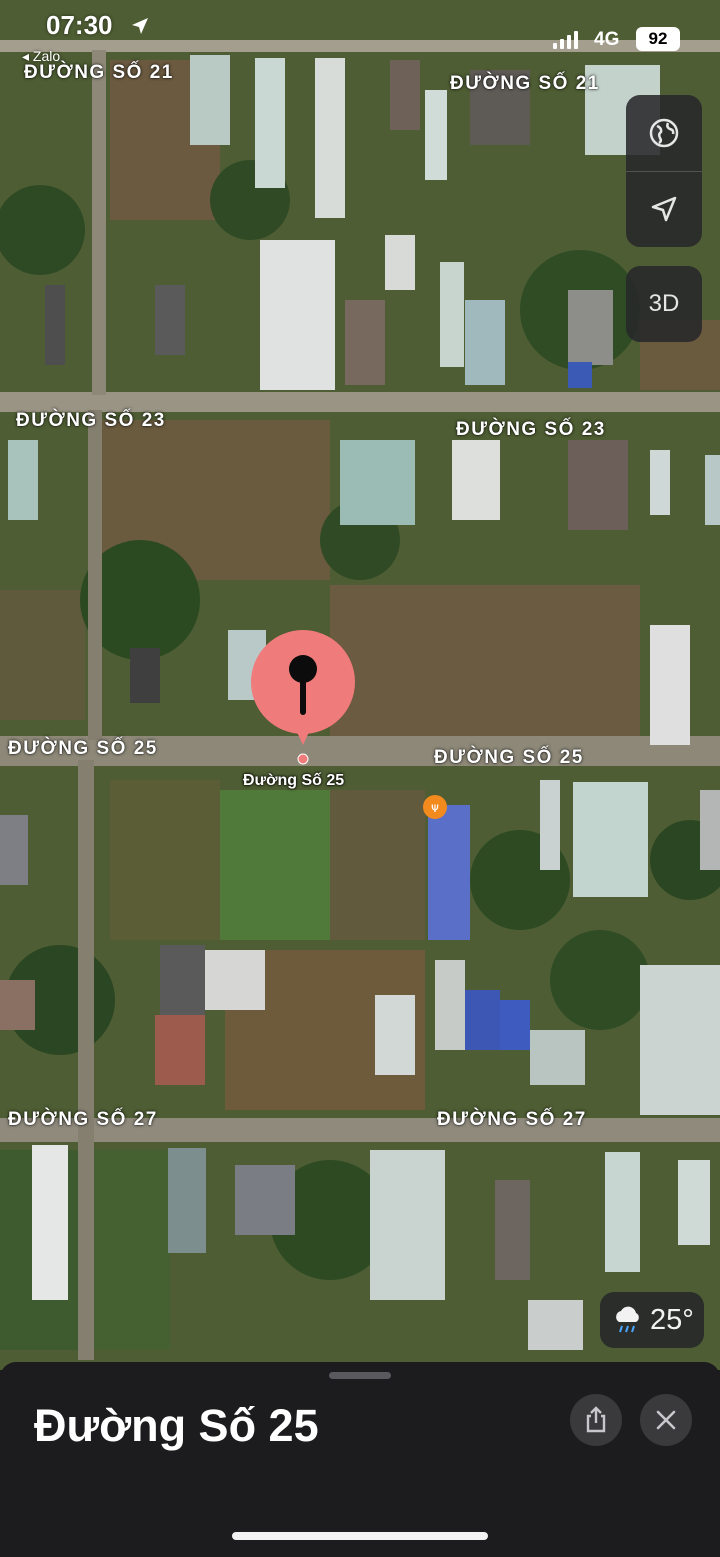  What do you see at coordinates (294, 780) in the screenshot?
I see `pin-label: Đường Số 25` at bounding box center [294, 780].